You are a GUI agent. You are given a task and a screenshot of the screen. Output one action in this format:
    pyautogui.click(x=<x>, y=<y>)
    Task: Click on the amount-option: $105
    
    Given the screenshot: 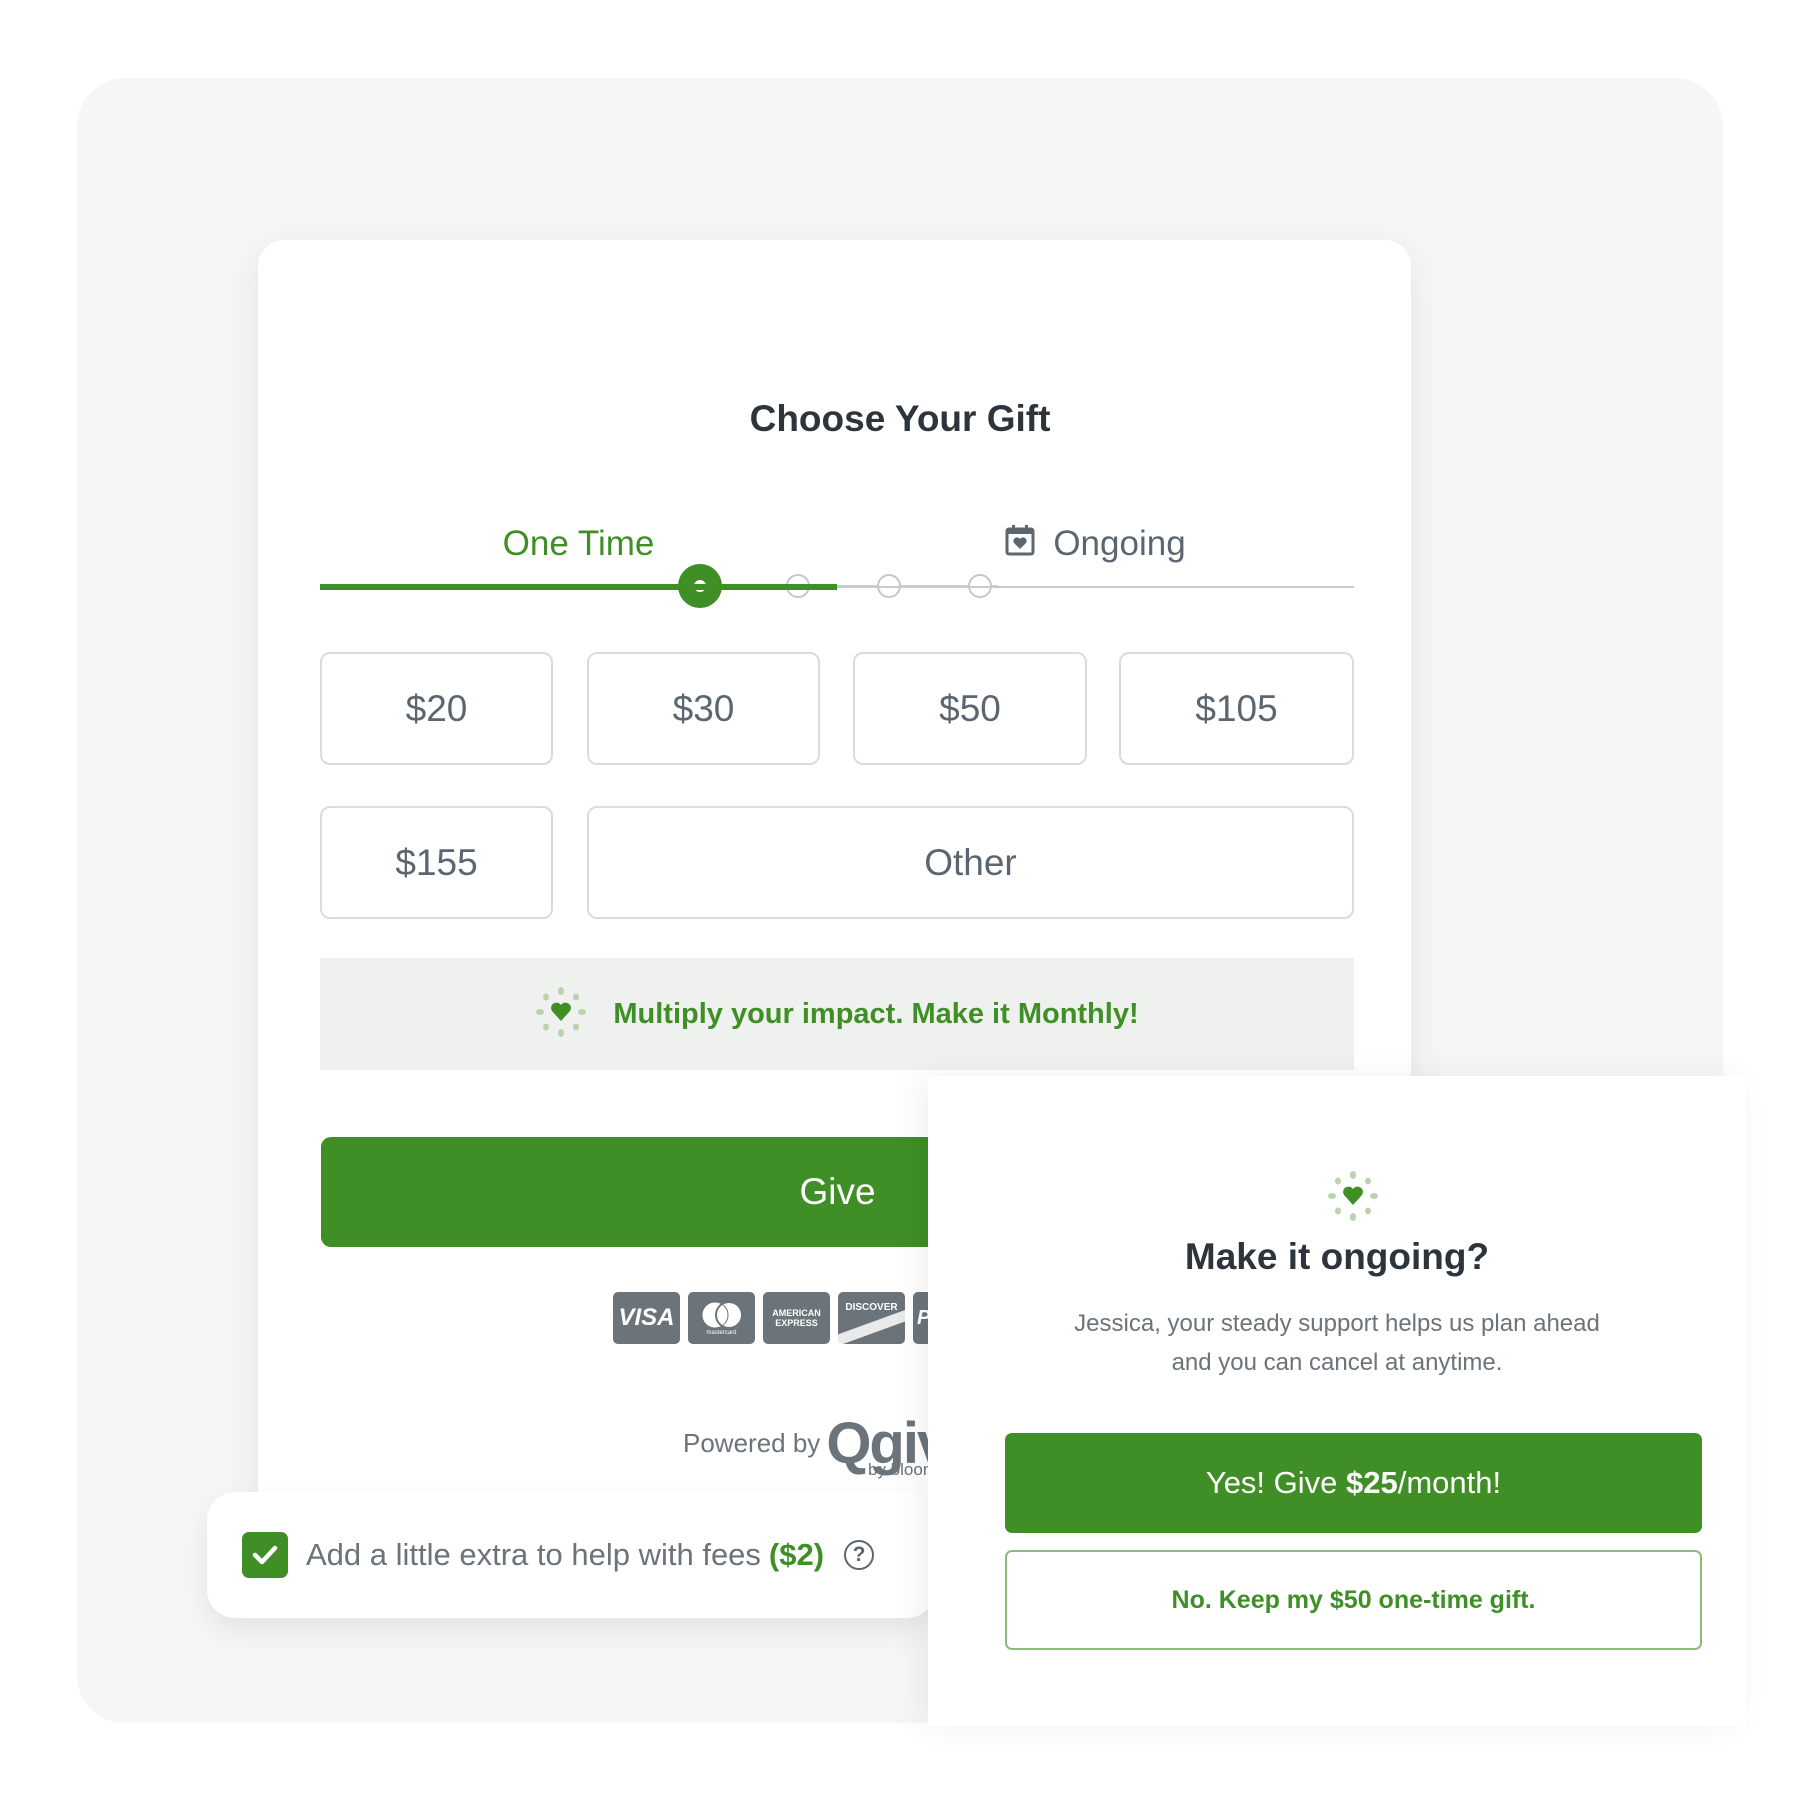 What is the action you would take?
    pyautogui.click(x=1236, y=708)
    